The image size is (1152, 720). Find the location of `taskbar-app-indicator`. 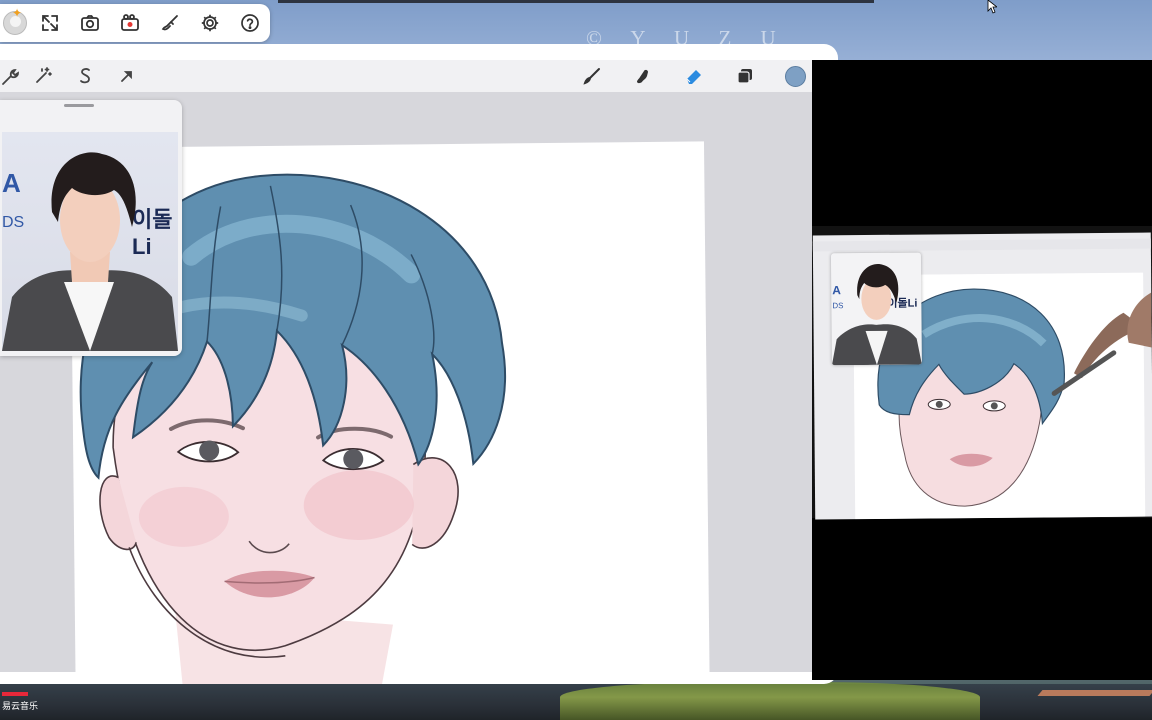

taskbar-app-indicator is located at coordinates (15, 694).